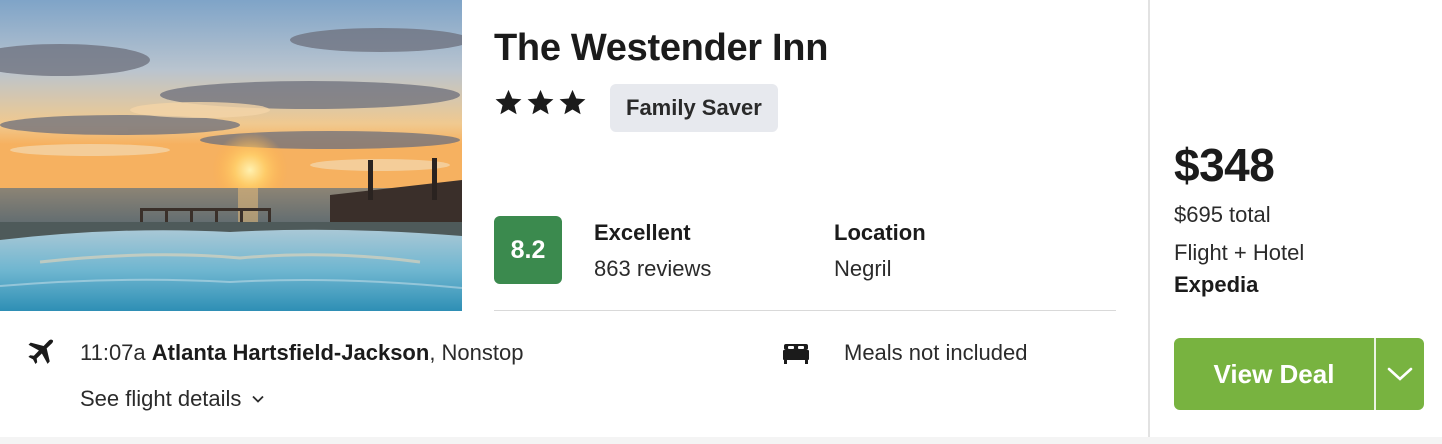 The image size is (1442, 444). What do you see at coordinates (1149, 218) in the screenshot?
I see `column-divider` at bounding box center [1149, 218].